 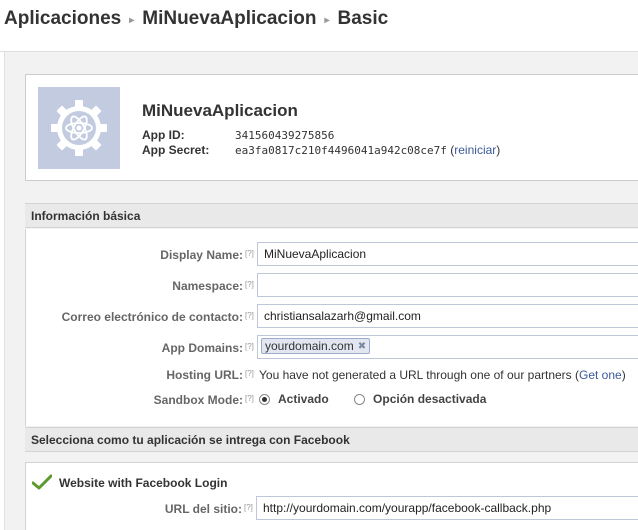 I want to click on app-secret-label: App Secret:, so click(x=176, y=150).